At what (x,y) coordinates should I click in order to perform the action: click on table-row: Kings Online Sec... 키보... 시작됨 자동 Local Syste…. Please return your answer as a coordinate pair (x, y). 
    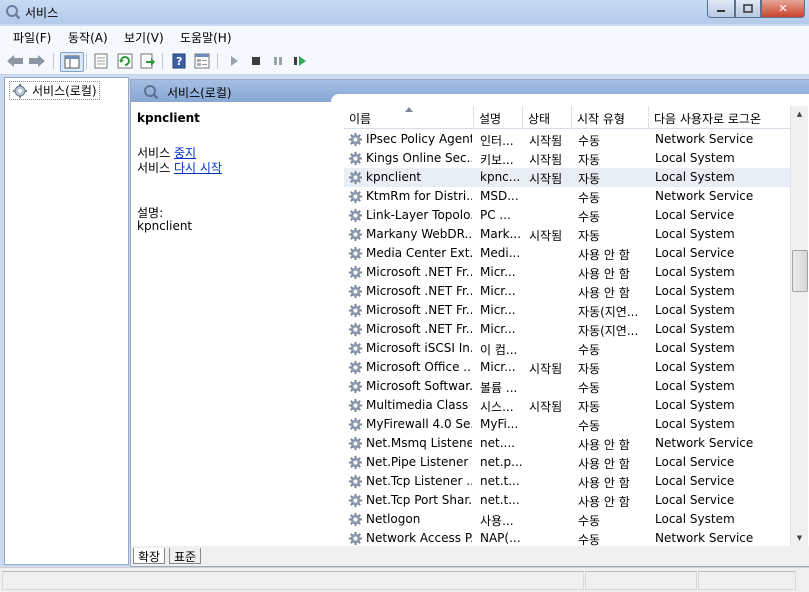
    Looking at the image, I should click on (567, 158).